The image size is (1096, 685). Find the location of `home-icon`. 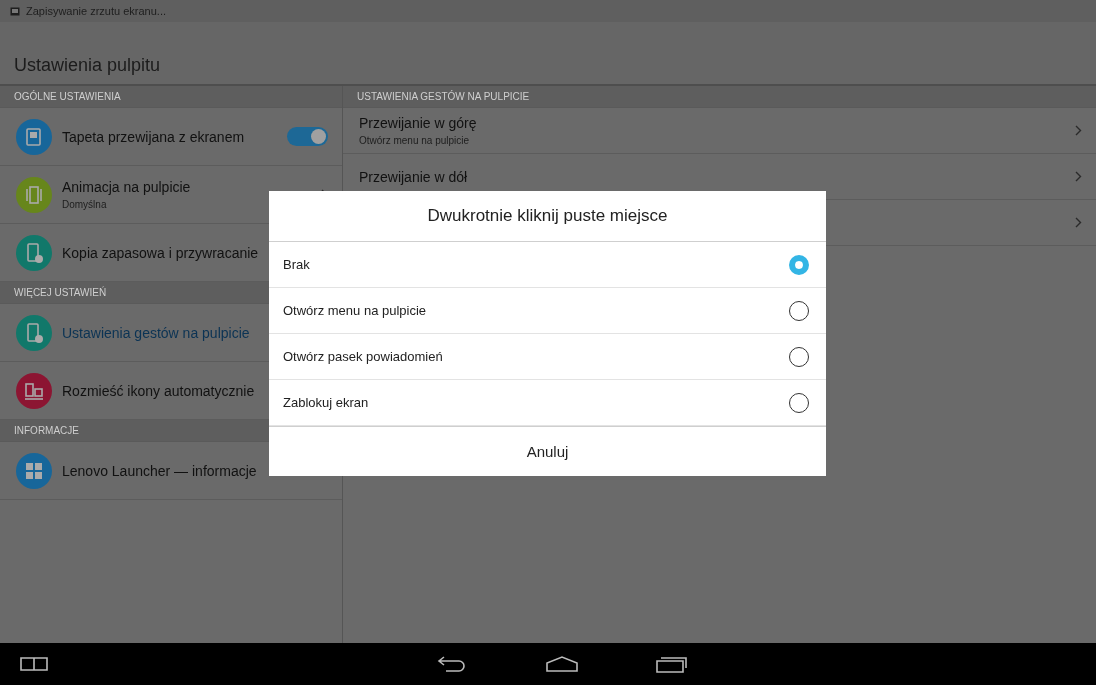

home-icon is located at coordinates (562, 664).